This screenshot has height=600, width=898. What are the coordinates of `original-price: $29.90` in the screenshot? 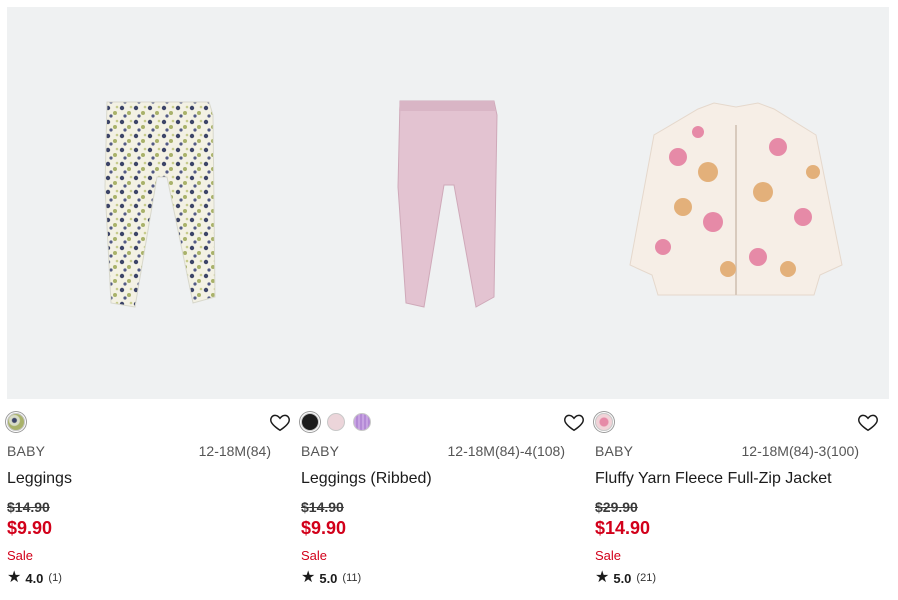 It's located at (616, 507).